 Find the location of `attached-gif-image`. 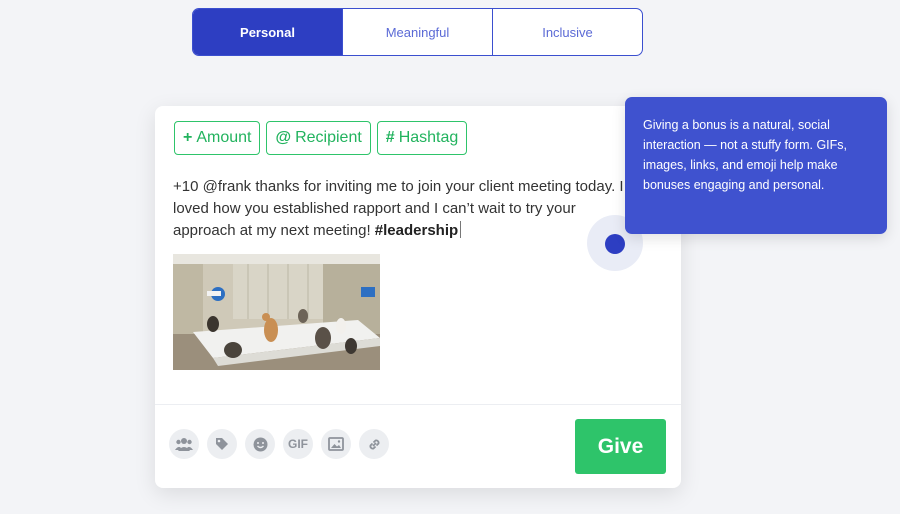

attached-gif-image is located at coordinates (276, 312).